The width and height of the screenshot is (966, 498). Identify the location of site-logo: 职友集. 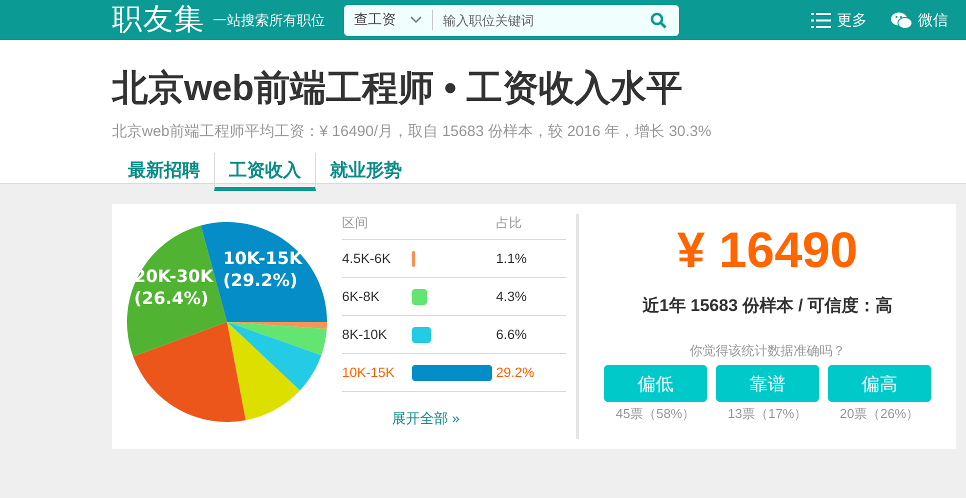
(158, 20).